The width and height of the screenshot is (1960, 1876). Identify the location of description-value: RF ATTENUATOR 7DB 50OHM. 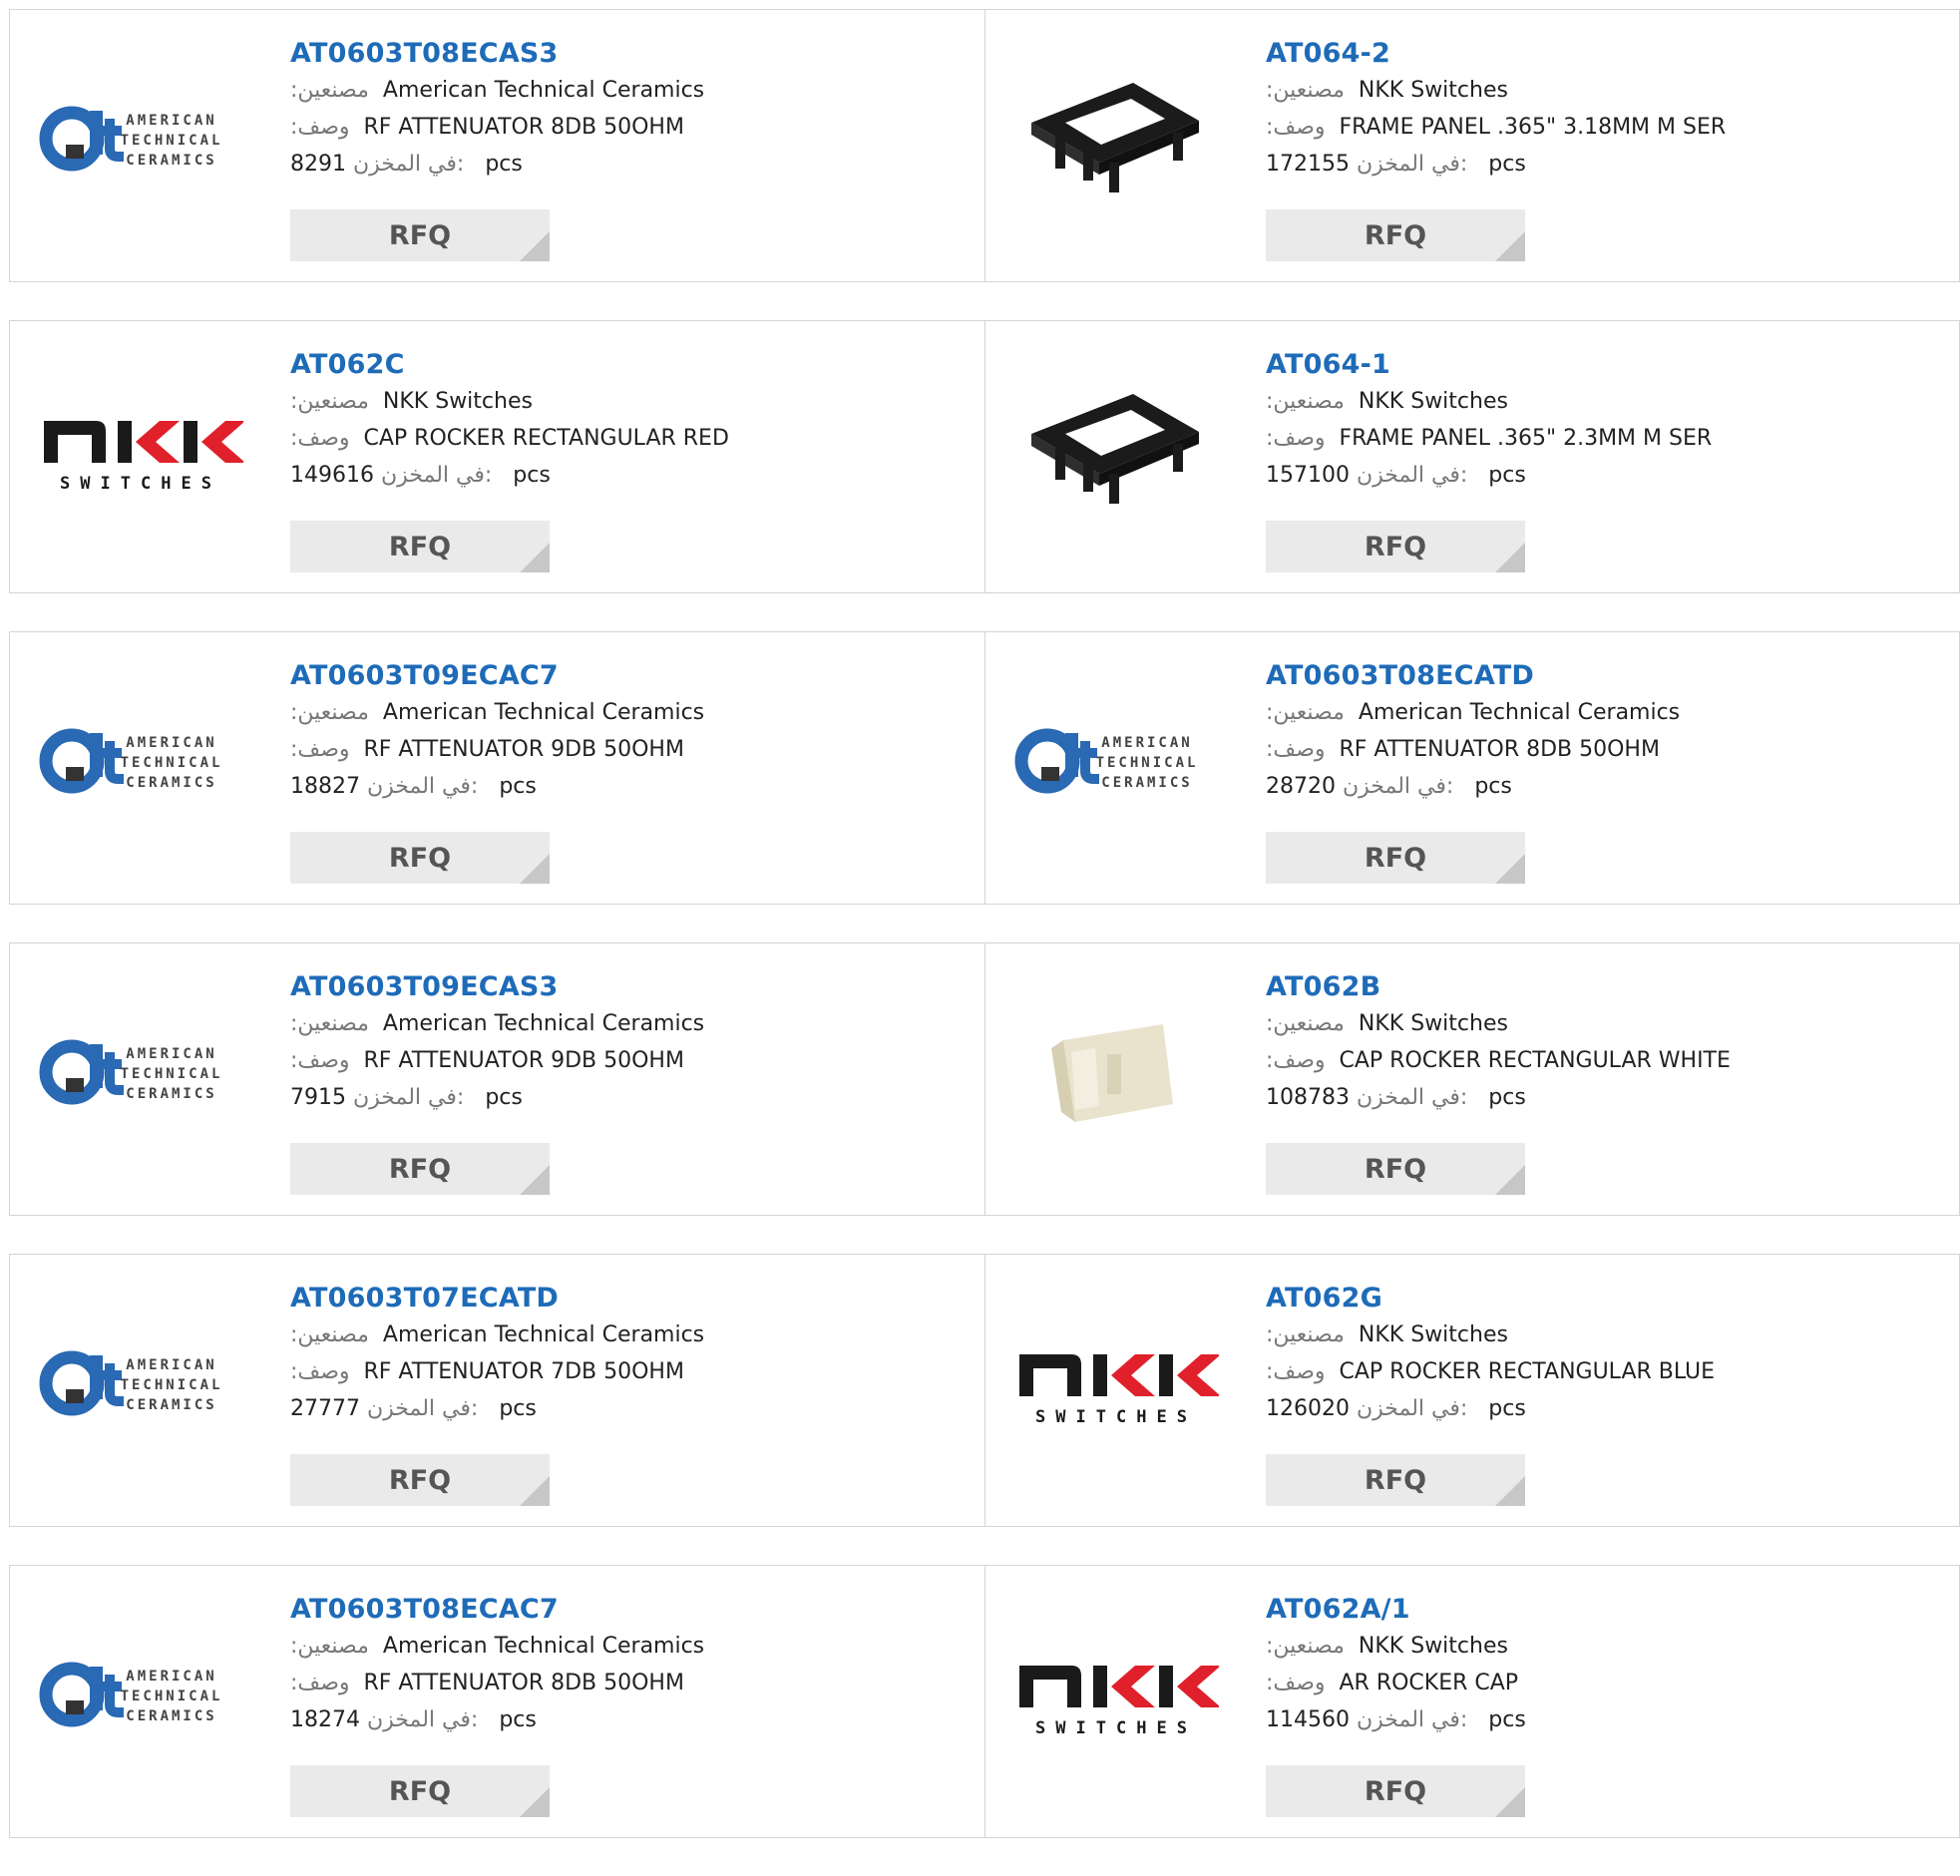
(523, 1371).